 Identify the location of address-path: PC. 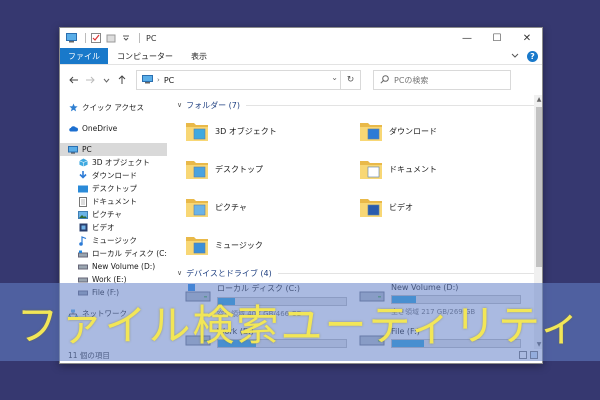
(169, 80).